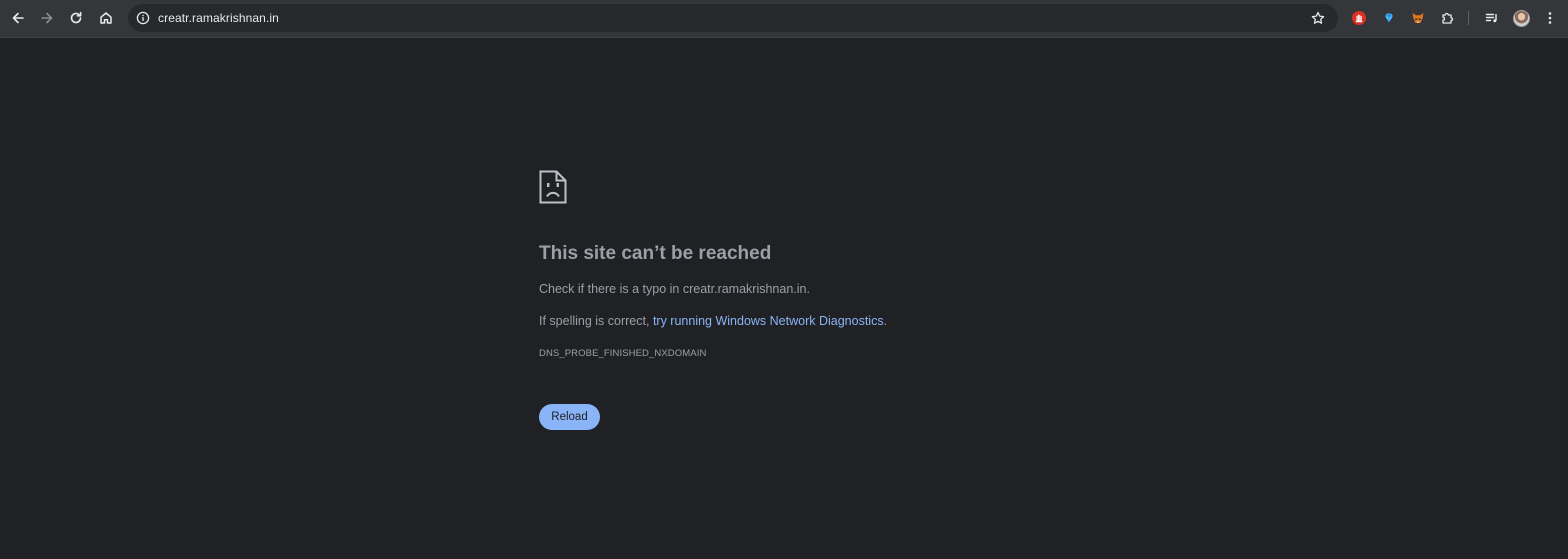 Image resolution: width=1568 pixels, height=559 pixels. I want to click on typo-hint-prefix: Check if there is a typo in, so click(611, 289).